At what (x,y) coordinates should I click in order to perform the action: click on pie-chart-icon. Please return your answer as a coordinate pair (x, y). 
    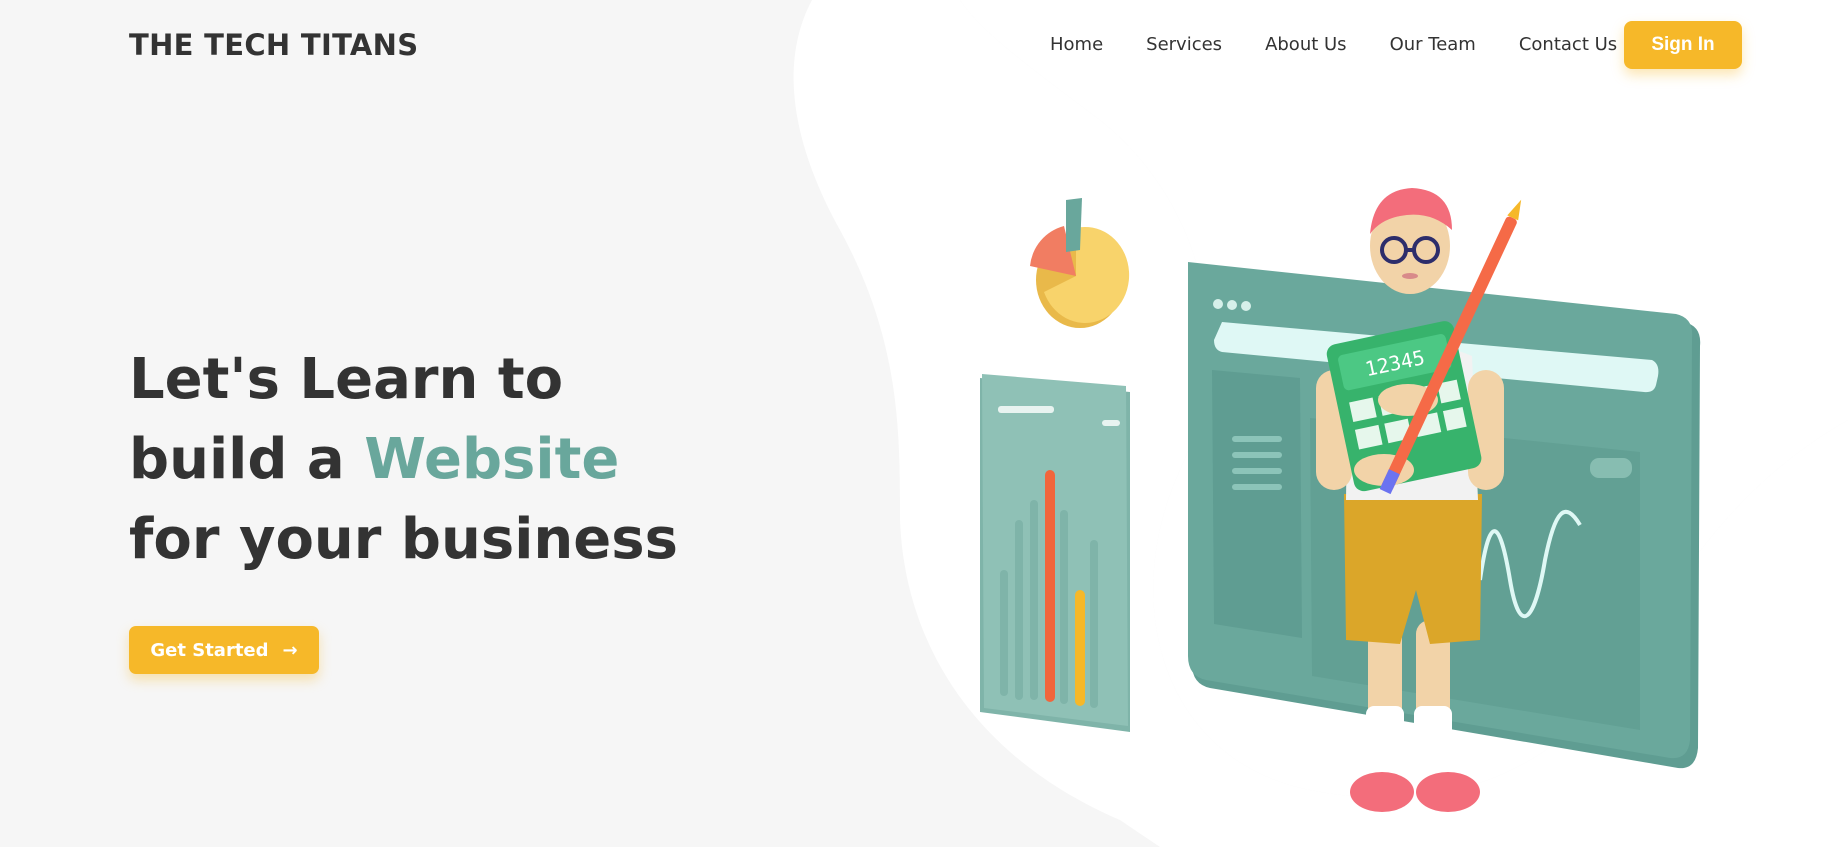
    Looking at the image, I should click on (1080, 263).